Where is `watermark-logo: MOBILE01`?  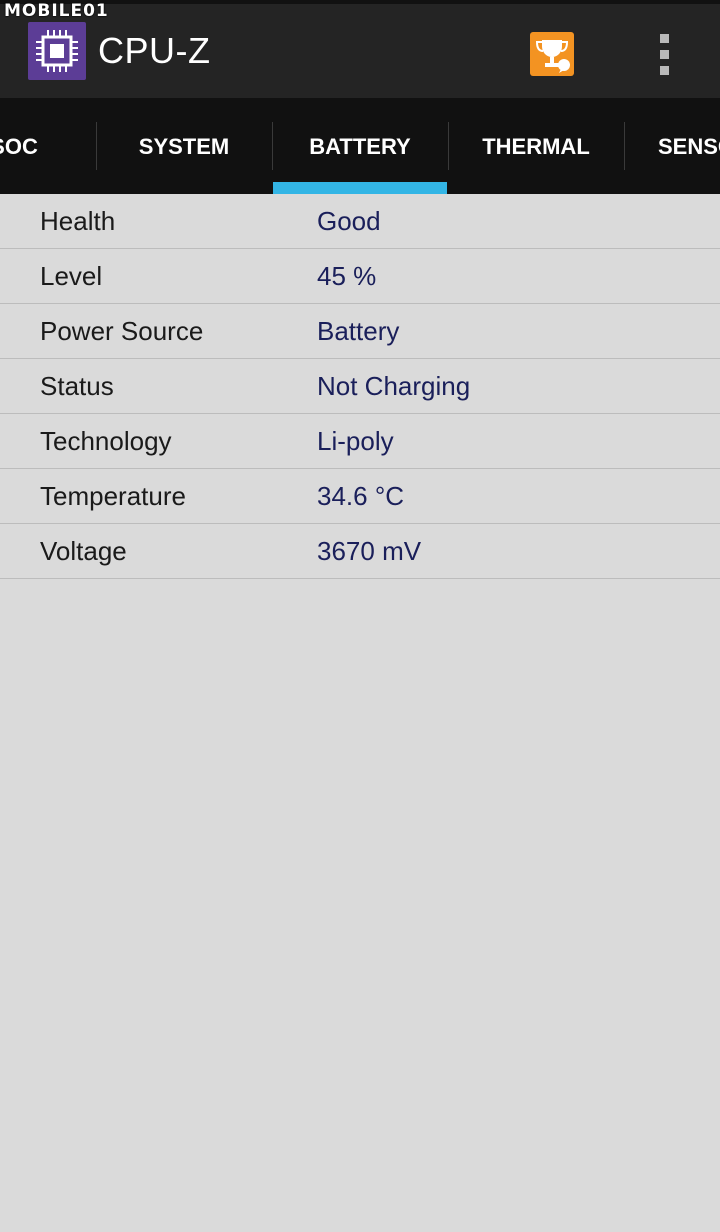 watermark-logo: MOBILE01 is located at coordinates (56, 11).